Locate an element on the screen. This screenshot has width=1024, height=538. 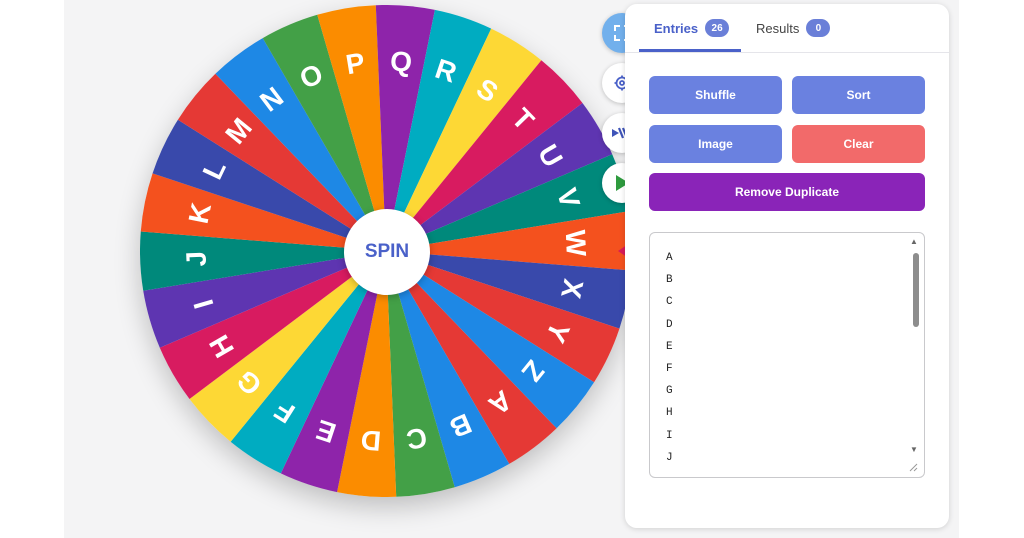
resize-grip-icon is located at coordinates (913, 467).